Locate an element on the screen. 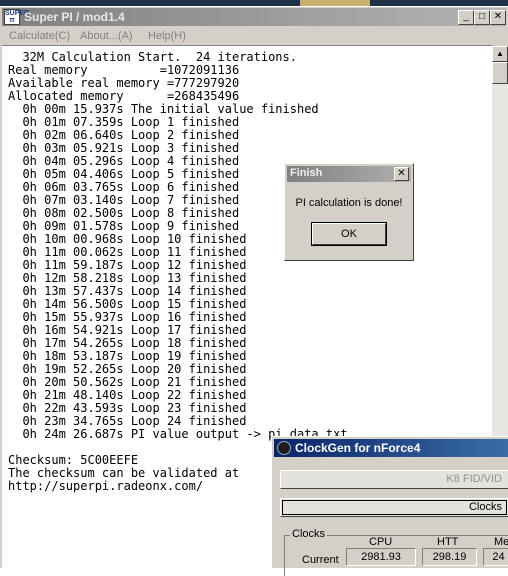 The height and width of the screenshot is (576, 508). output-line: 0h 07m 03.140s Loop 7 finished is located at coordinates (124, 200).